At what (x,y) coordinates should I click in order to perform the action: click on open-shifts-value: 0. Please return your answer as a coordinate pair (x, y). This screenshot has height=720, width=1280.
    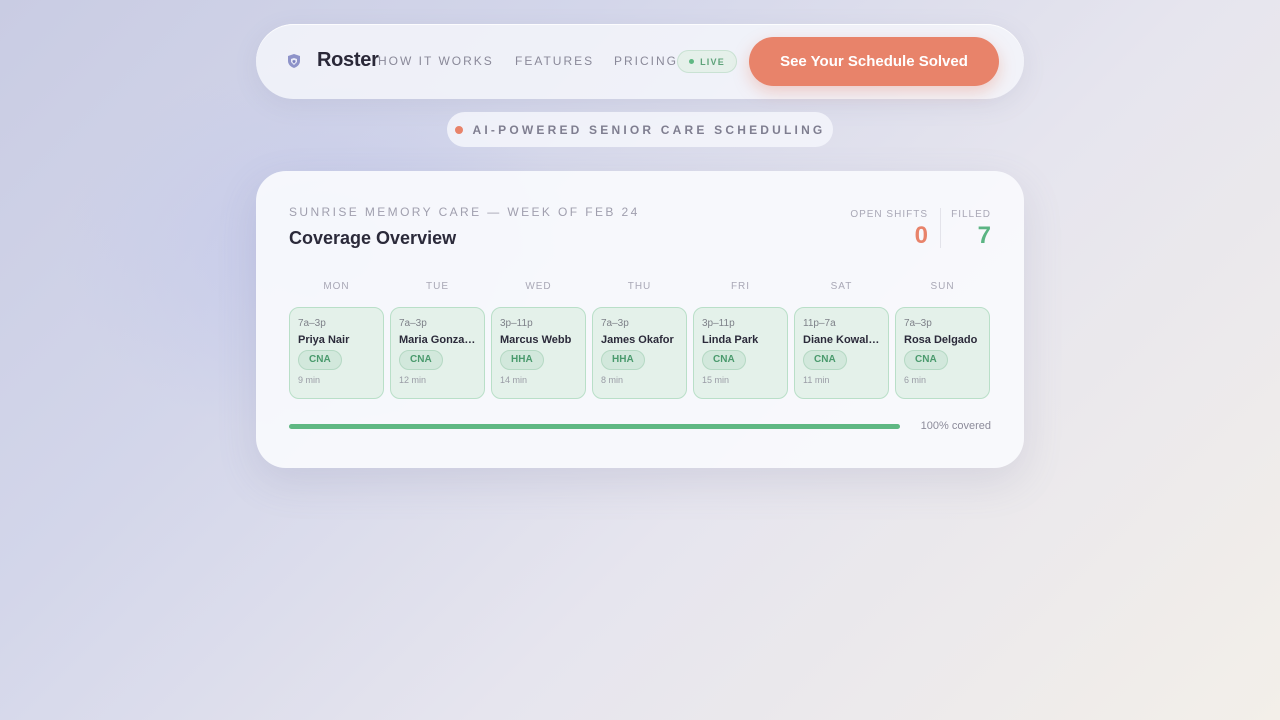
    Looking at the image, I should click on (921, 235).